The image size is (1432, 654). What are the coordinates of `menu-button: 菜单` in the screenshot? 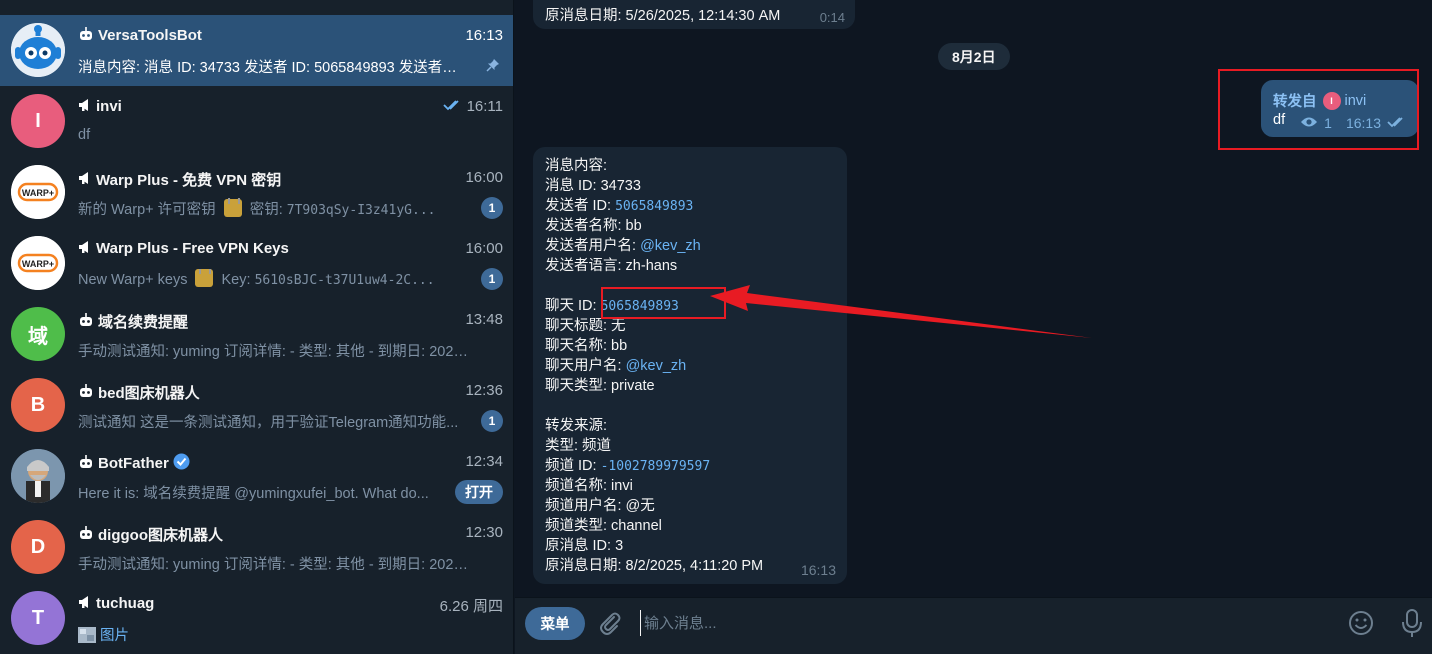 It's located at (555, 623).